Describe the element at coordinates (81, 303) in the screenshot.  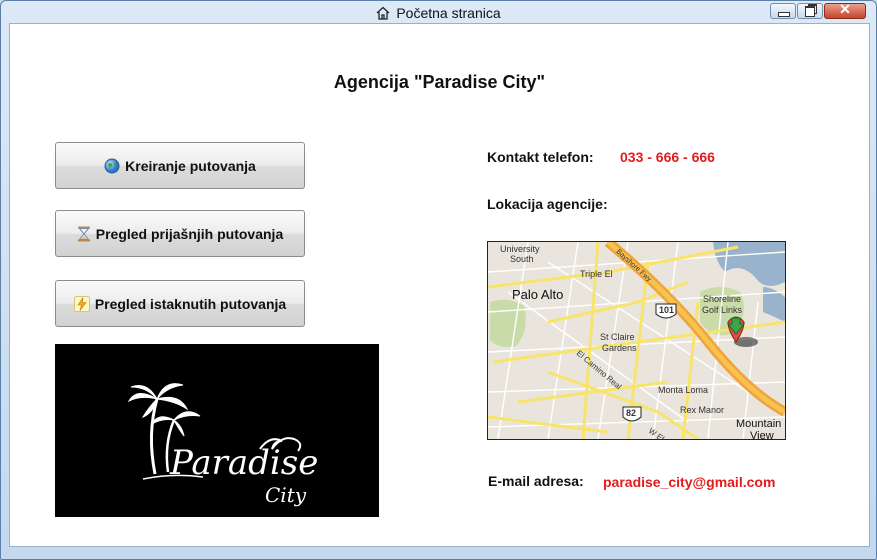
I see `lightning-icon` at that location.